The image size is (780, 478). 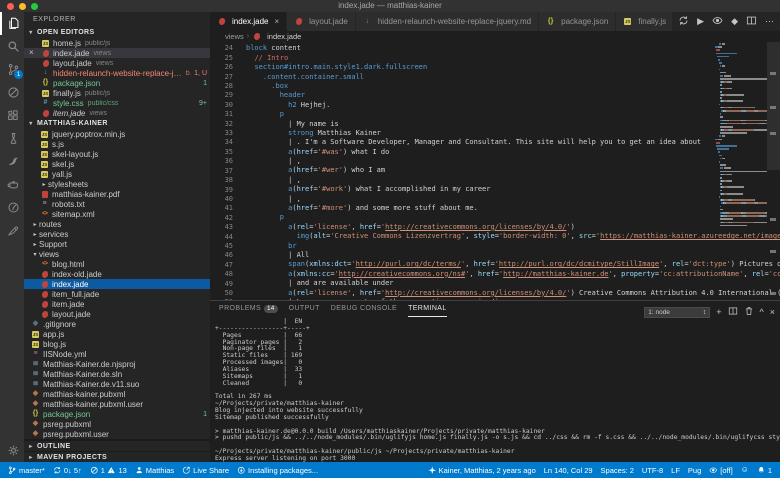 What do you see at coordinates (117, 324) in the screenshot?
I see `tree-item-.gitignore: ◈ .gitignore` at bounding box center [117, 324].